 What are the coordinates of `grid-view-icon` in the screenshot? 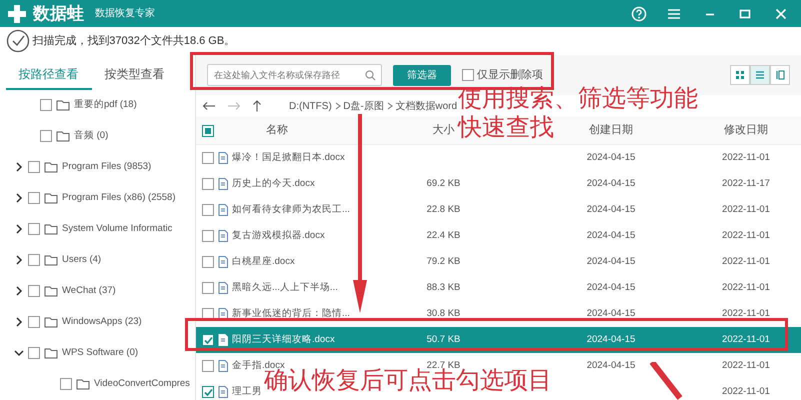 It's located at (740, 75).